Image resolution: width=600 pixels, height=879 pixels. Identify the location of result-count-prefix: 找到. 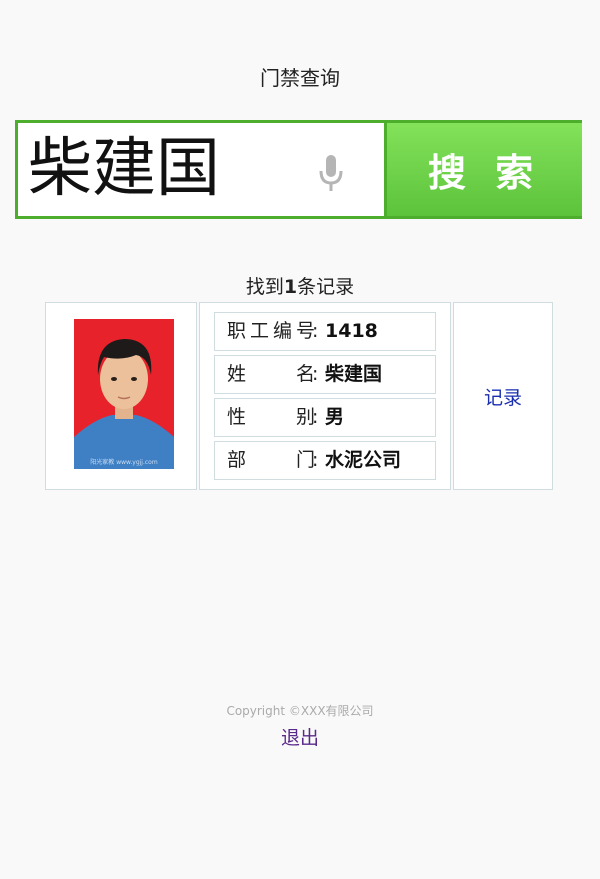
(264, 287).